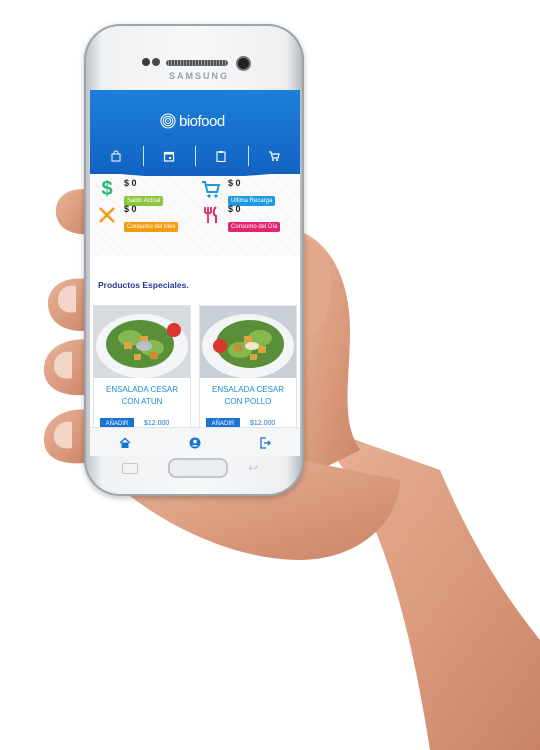  I want to click on stat-saldo-actual: $ $ 0 Saldo Actual, so click(130, 192).